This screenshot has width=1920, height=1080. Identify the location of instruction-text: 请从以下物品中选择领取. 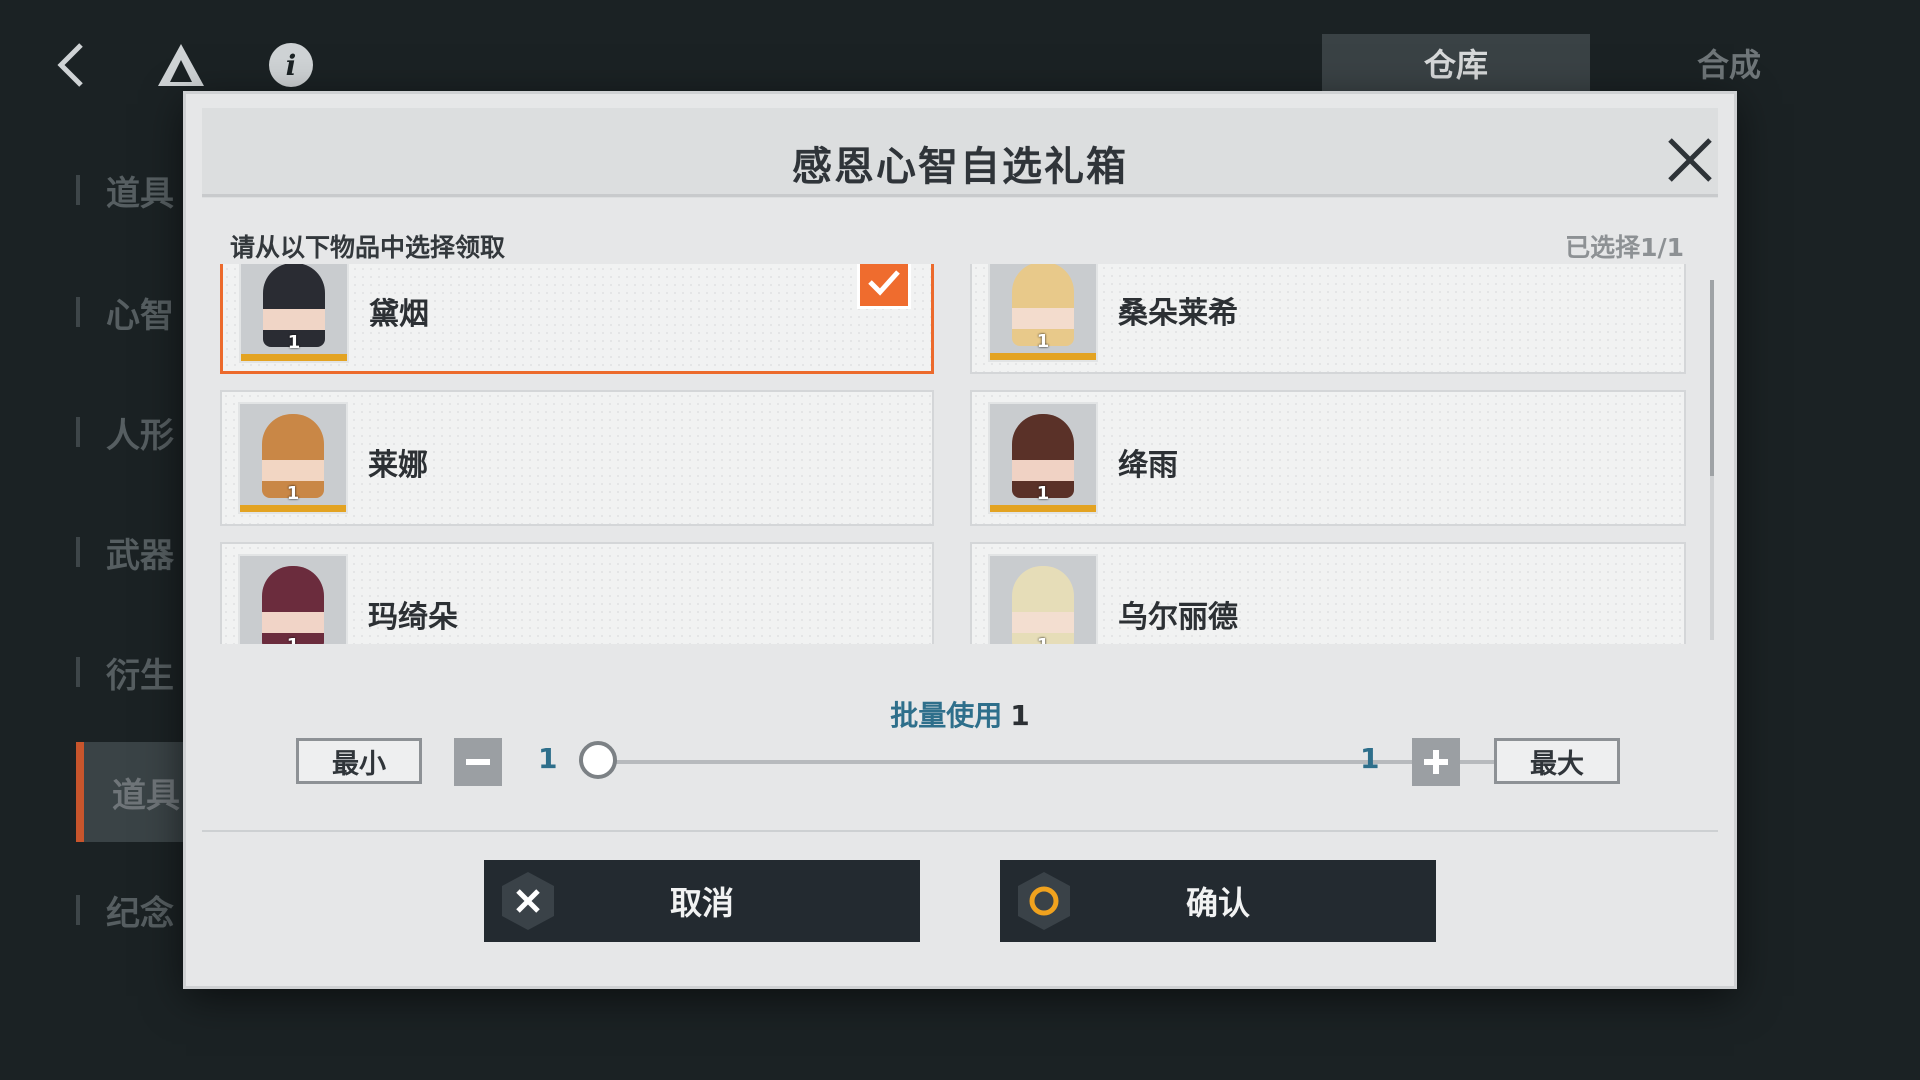
(368, 247).